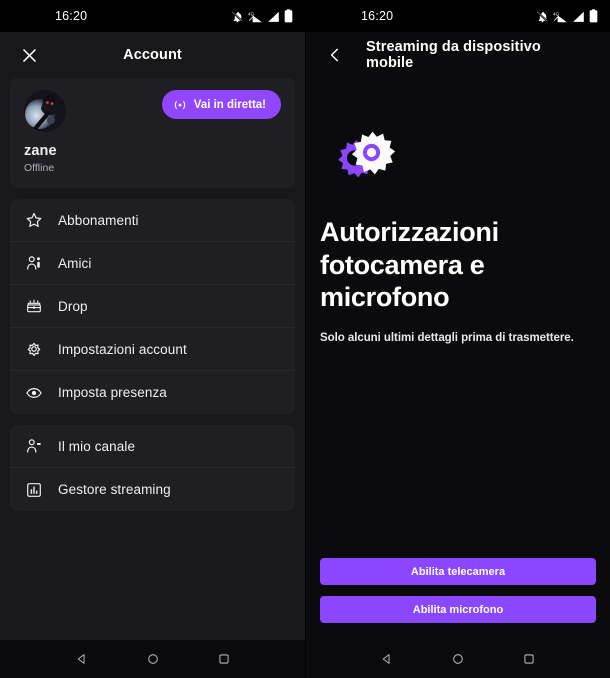 This screenshot has height=678, width=610. I want to click on menu-item-label: Impostazioni account, so click(122, 349).